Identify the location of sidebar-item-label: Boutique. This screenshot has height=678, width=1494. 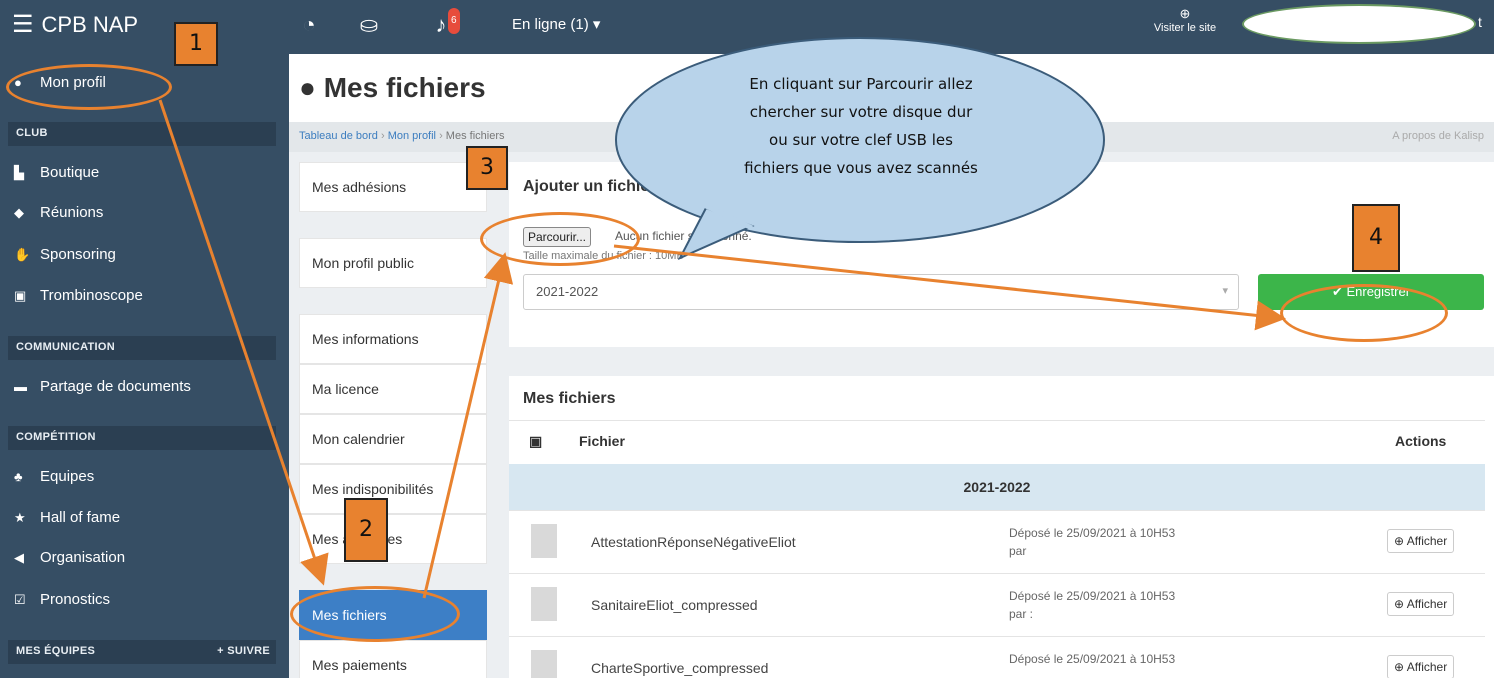
(70, 172).